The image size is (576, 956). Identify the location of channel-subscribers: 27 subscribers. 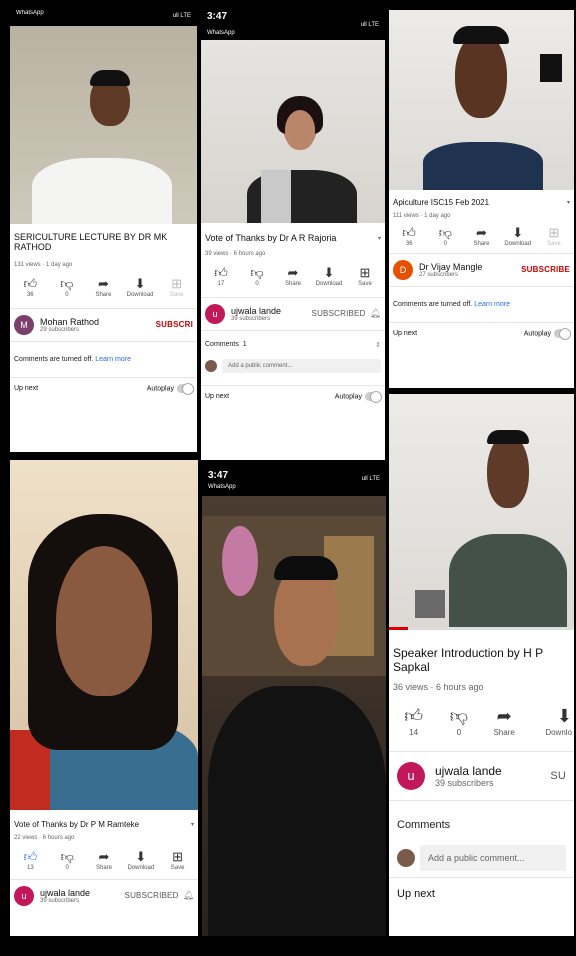
(439, 274).